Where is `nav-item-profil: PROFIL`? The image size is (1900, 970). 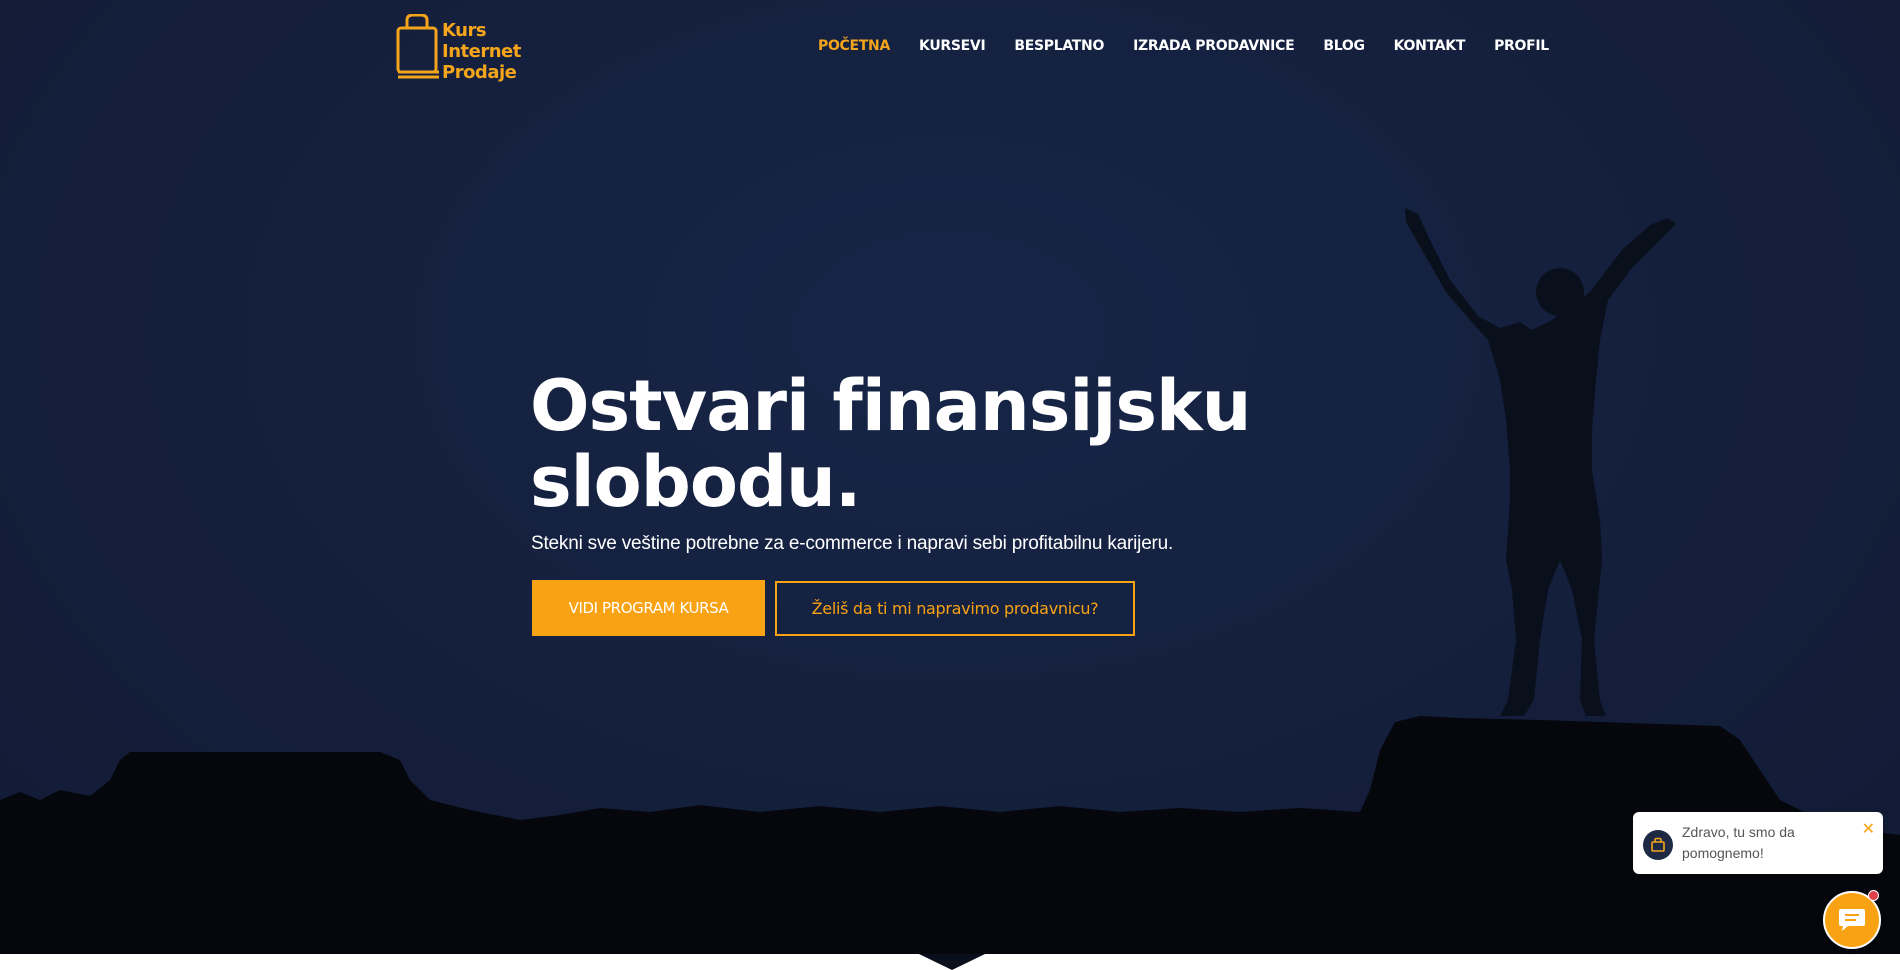 nav-item-profil: PROFIL is located at coordinates (1521, 46).